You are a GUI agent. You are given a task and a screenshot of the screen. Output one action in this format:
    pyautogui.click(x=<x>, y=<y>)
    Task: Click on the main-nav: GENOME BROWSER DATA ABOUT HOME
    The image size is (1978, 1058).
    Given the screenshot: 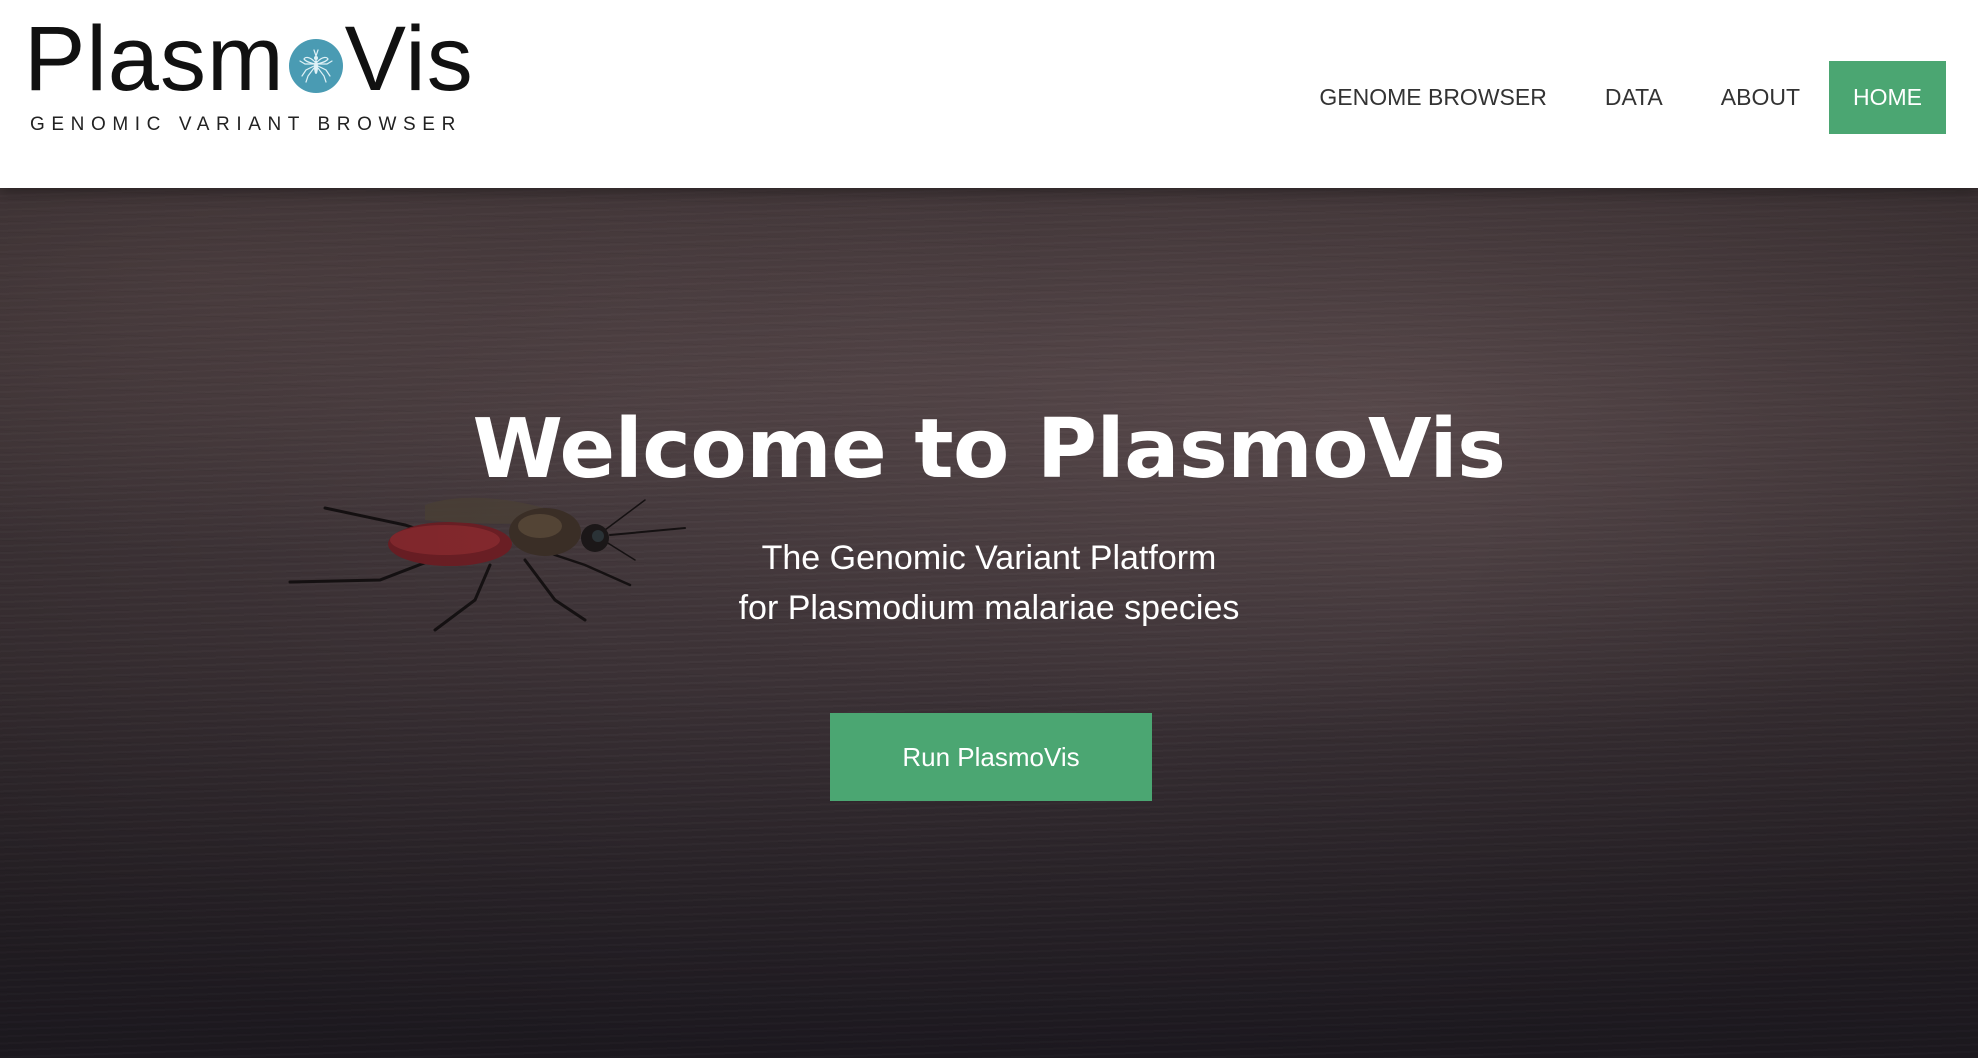 What is the action you would take?
    pyautogui.click(x=1618, y=97)
    